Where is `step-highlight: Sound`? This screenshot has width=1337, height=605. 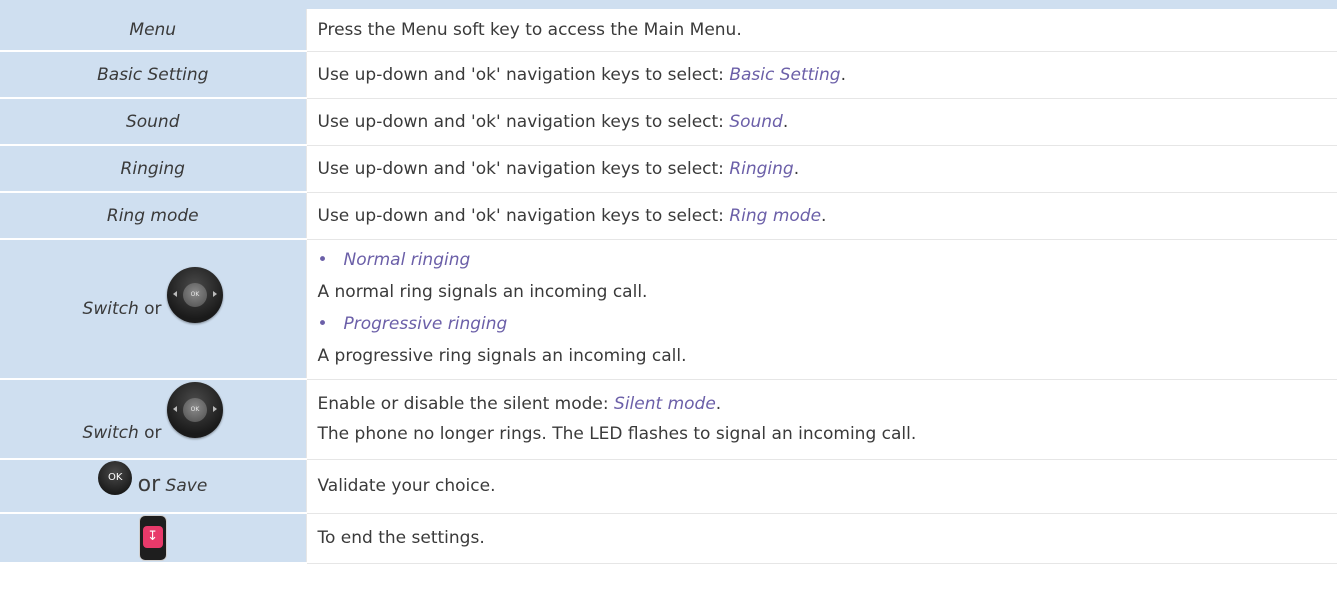
step-highlight: Sound is located at coordinates (756, 121).